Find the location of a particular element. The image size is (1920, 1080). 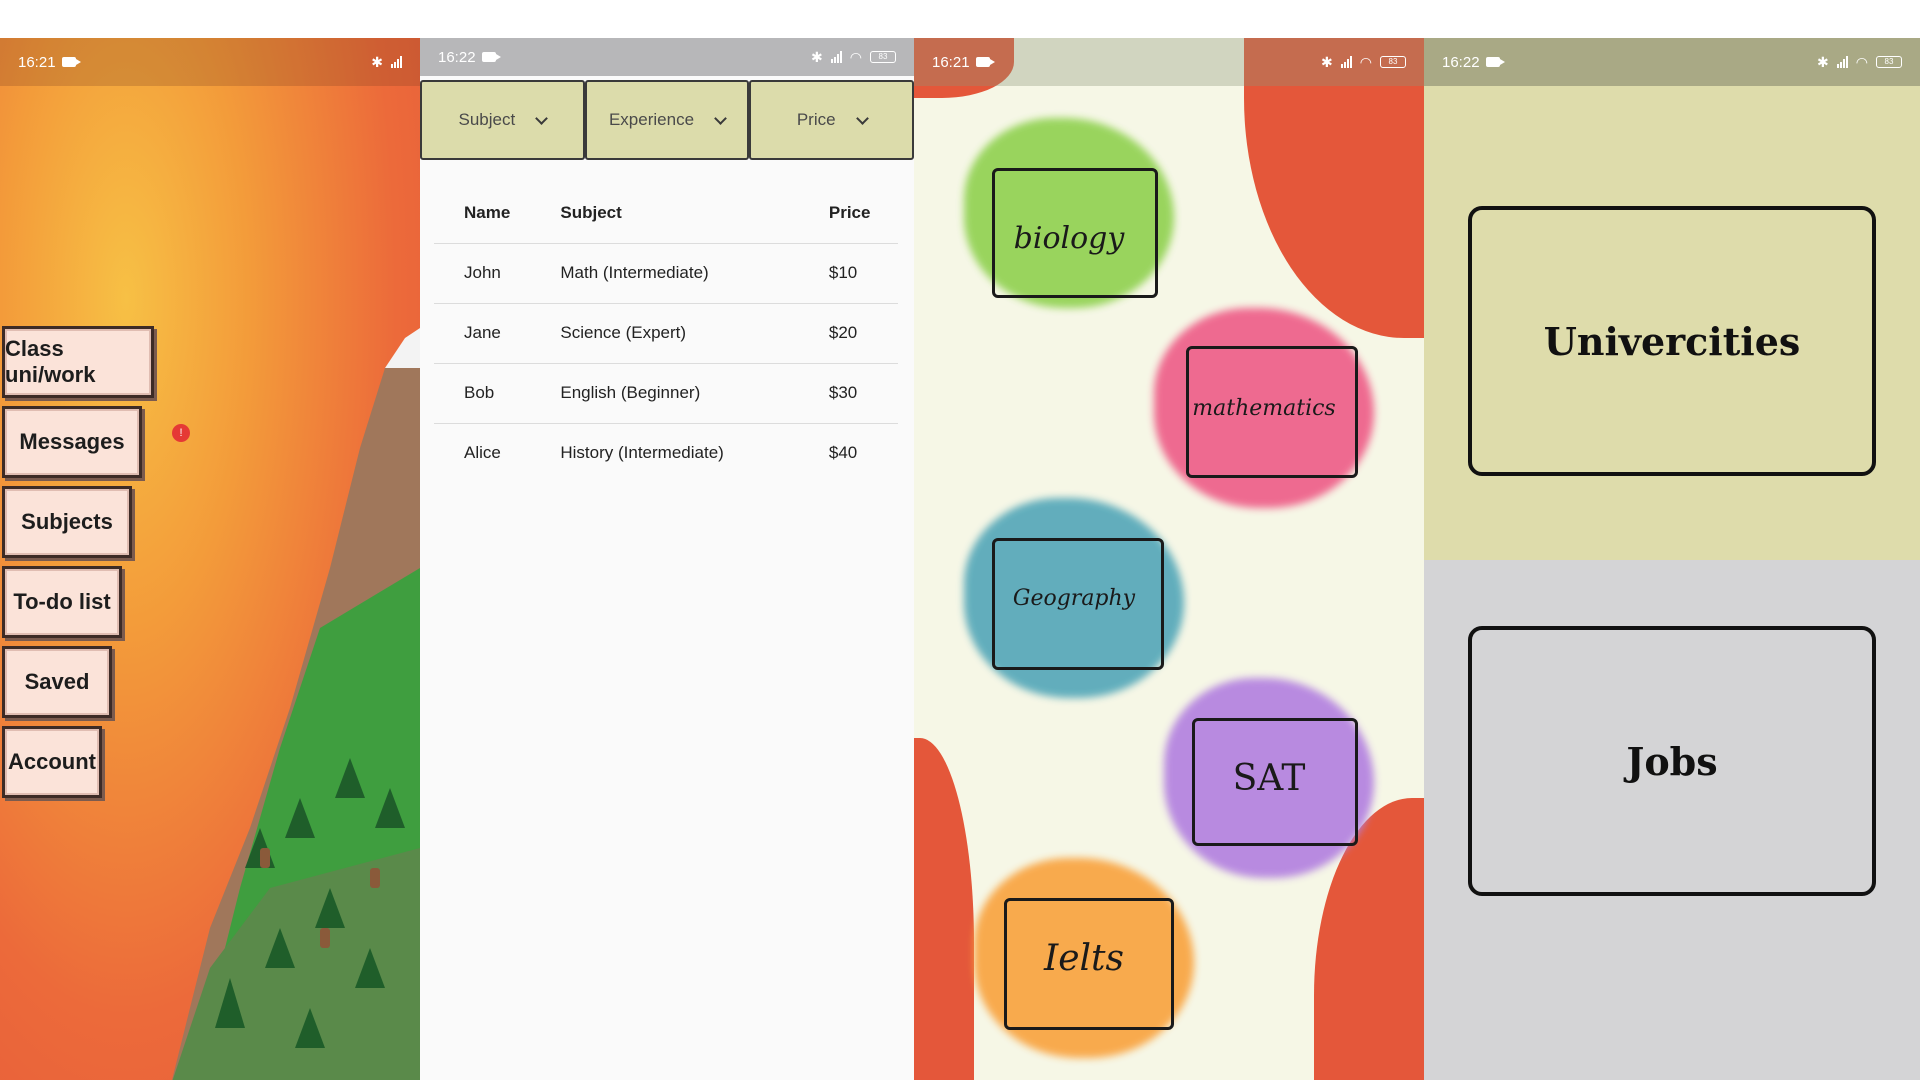

filter-bar: Subject Experience Price is located at coordinates (667, 120).